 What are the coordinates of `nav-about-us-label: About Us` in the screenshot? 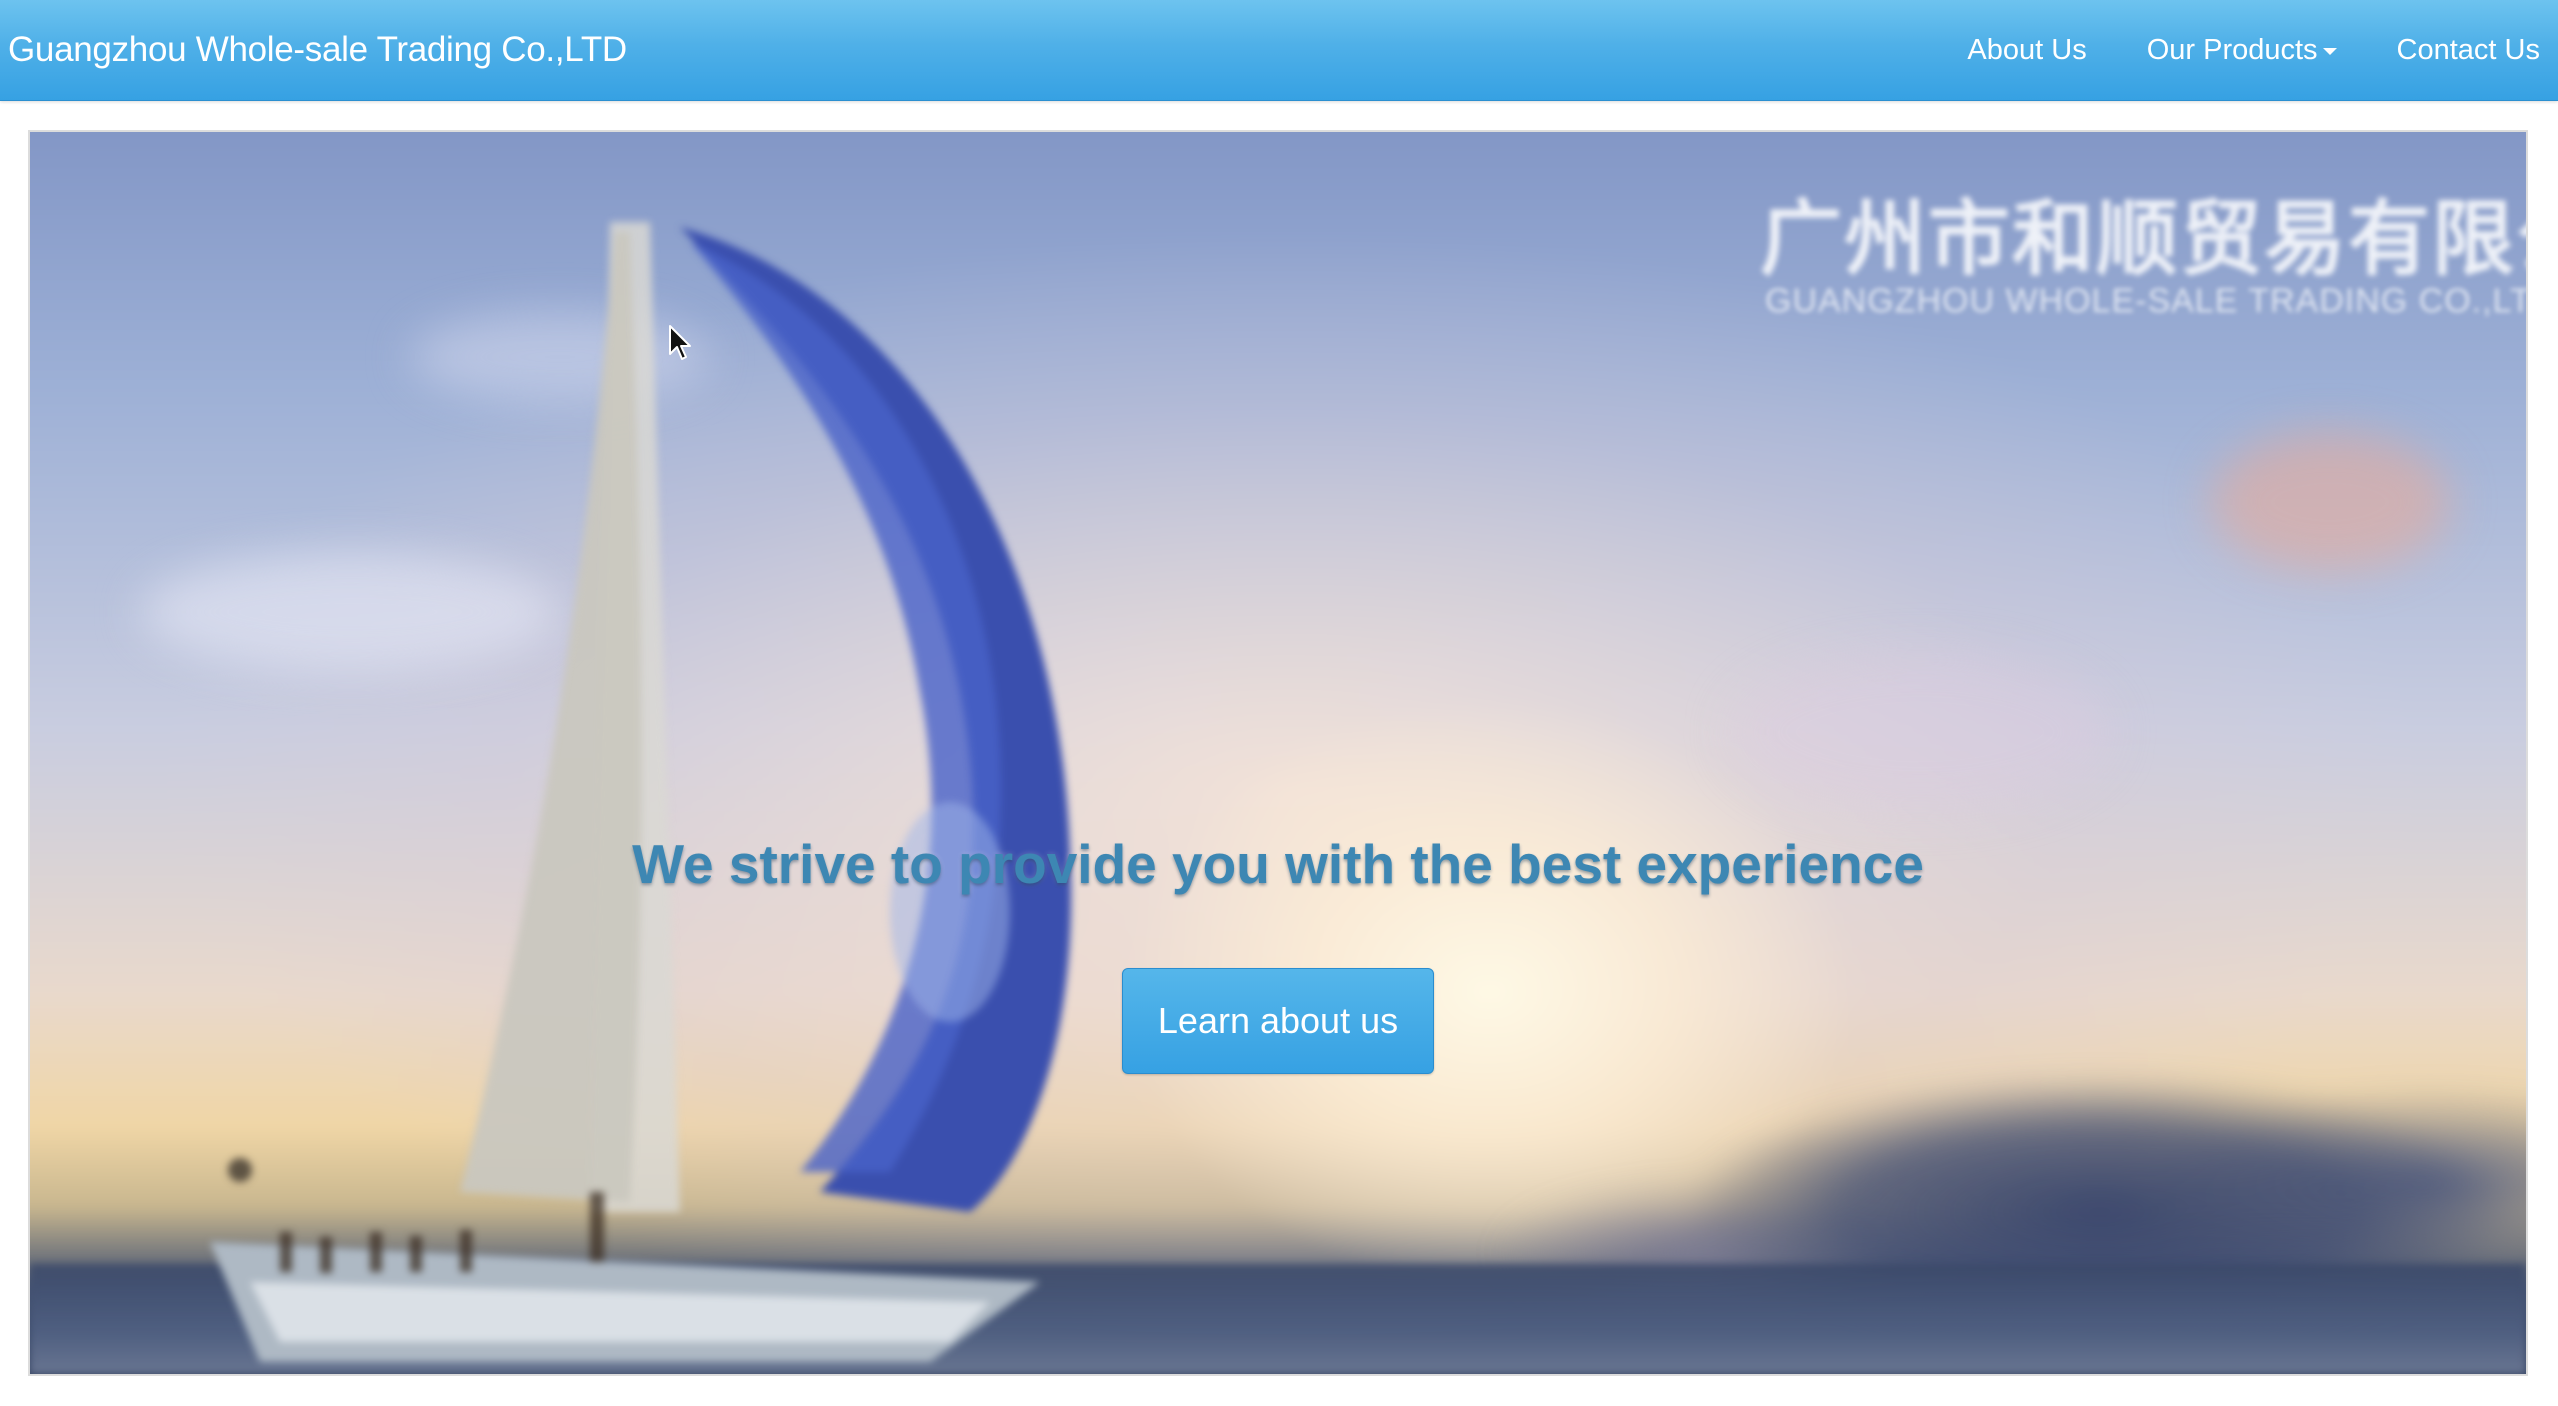 It's located at (2027, 50).